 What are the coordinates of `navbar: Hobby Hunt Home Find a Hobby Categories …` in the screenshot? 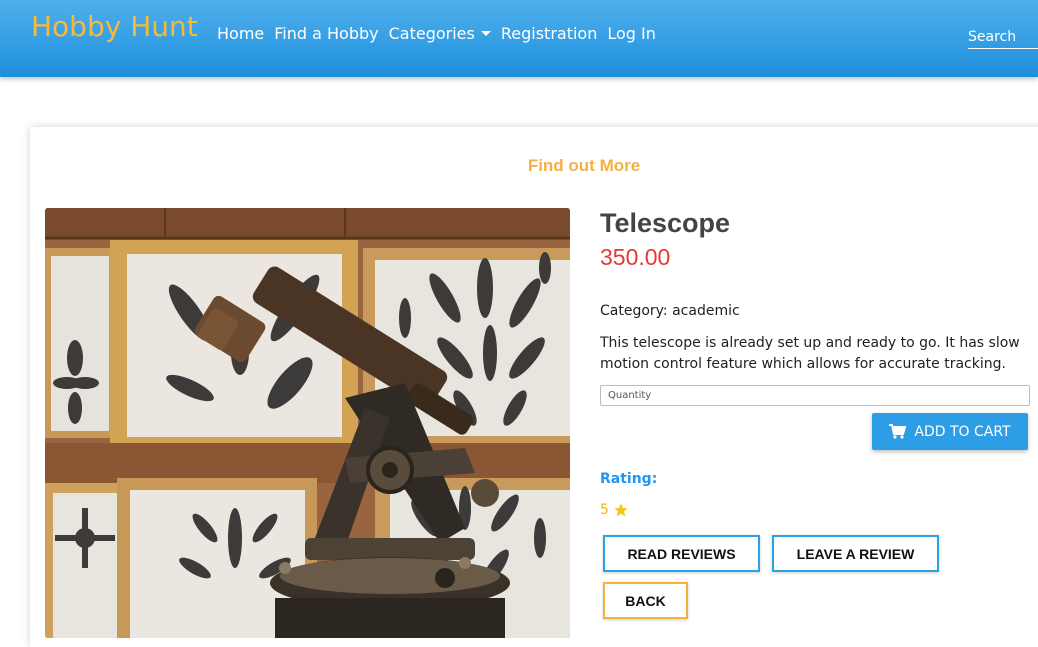 It's located at (519, 38).